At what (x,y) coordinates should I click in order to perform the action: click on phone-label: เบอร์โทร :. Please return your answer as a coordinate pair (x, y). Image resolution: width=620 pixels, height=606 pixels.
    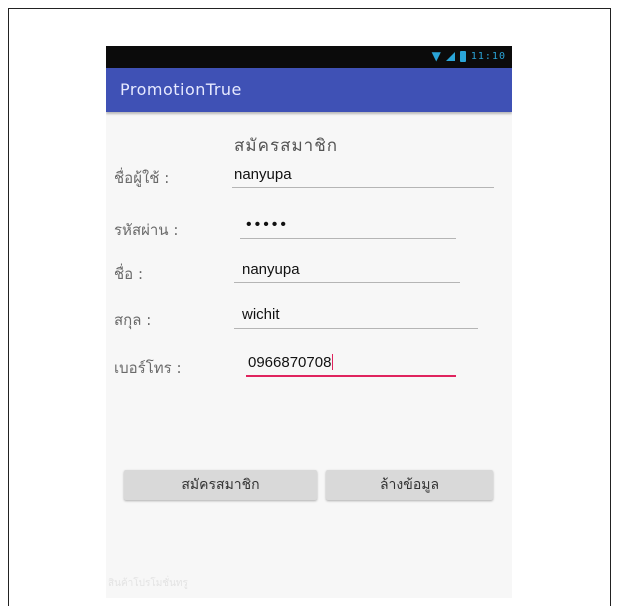
    Looking at the image, I should click on (148, 368).